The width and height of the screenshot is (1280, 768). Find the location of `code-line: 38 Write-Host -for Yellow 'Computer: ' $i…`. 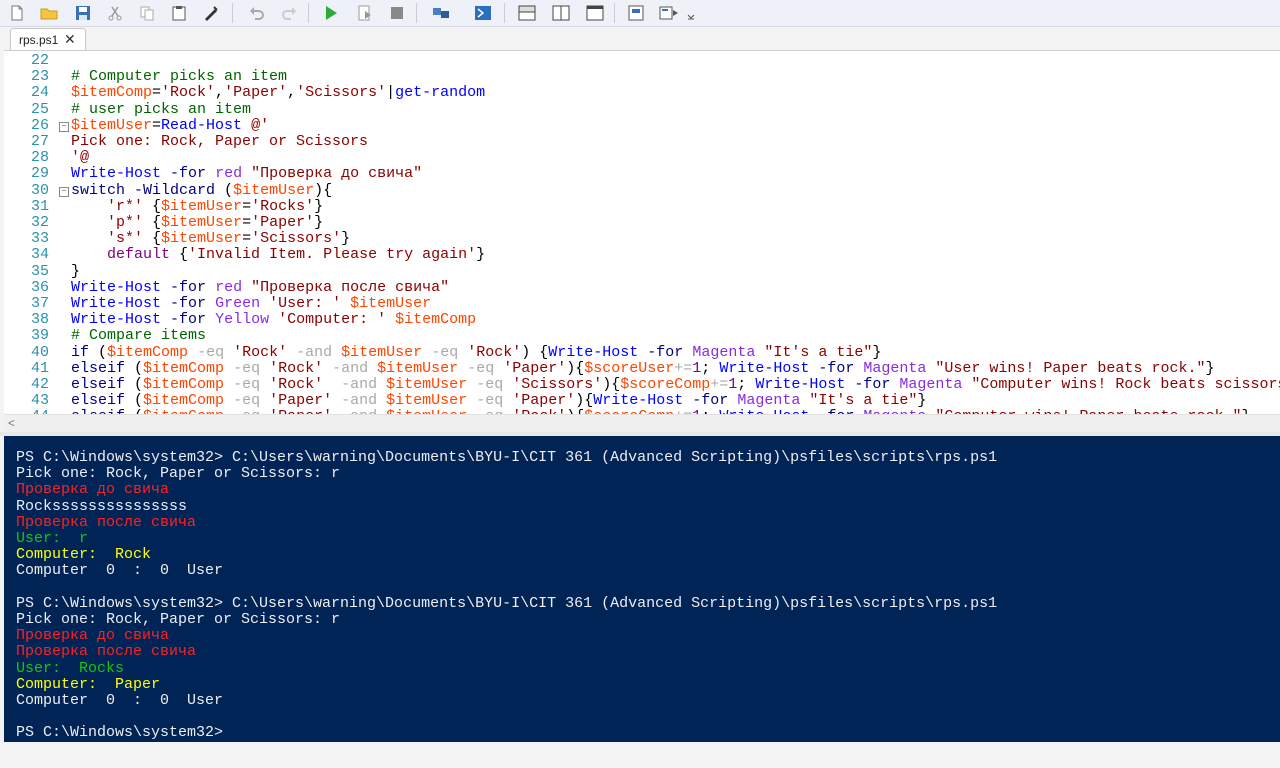

code-line: 38 Write-Host -for Yellow 'Computer: ' $i… is located at coordinates (642, 320).